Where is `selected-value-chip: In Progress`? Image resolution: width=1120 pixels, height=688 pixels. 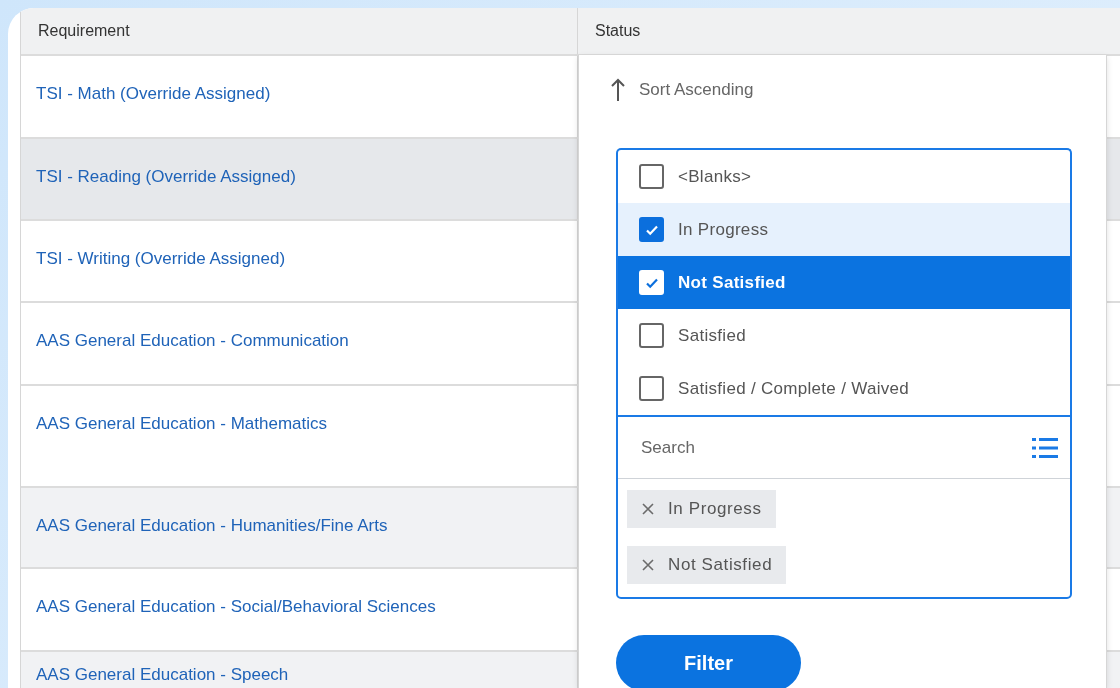 selected-value-chip: In Progress is located at coordinates (701, 509).